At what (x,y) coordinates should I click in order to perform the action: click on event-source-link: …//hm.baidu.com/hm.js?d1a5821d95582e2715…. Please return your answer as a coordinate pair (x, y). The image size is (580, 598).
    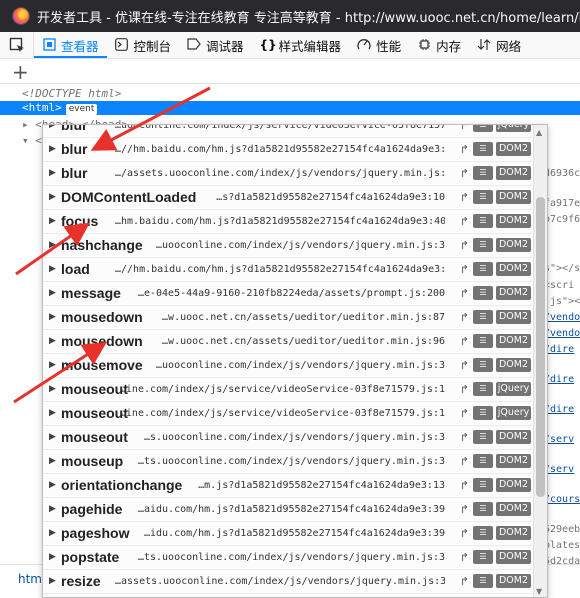
    Looking at the image, I should click on (280, 269).